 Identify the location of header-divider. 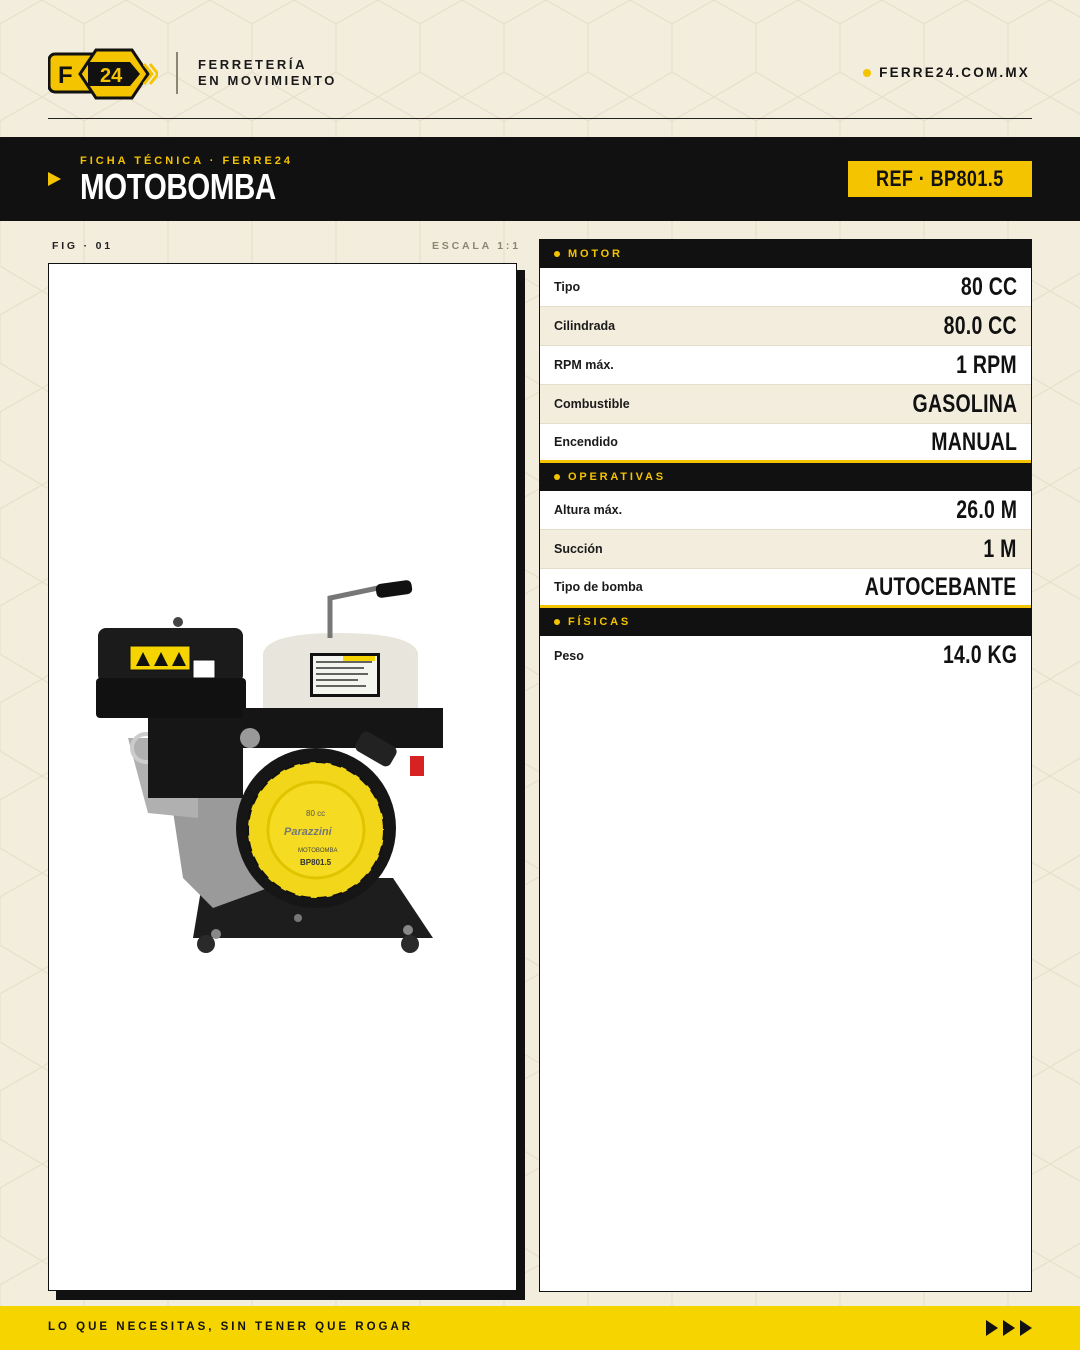
(177, 73).